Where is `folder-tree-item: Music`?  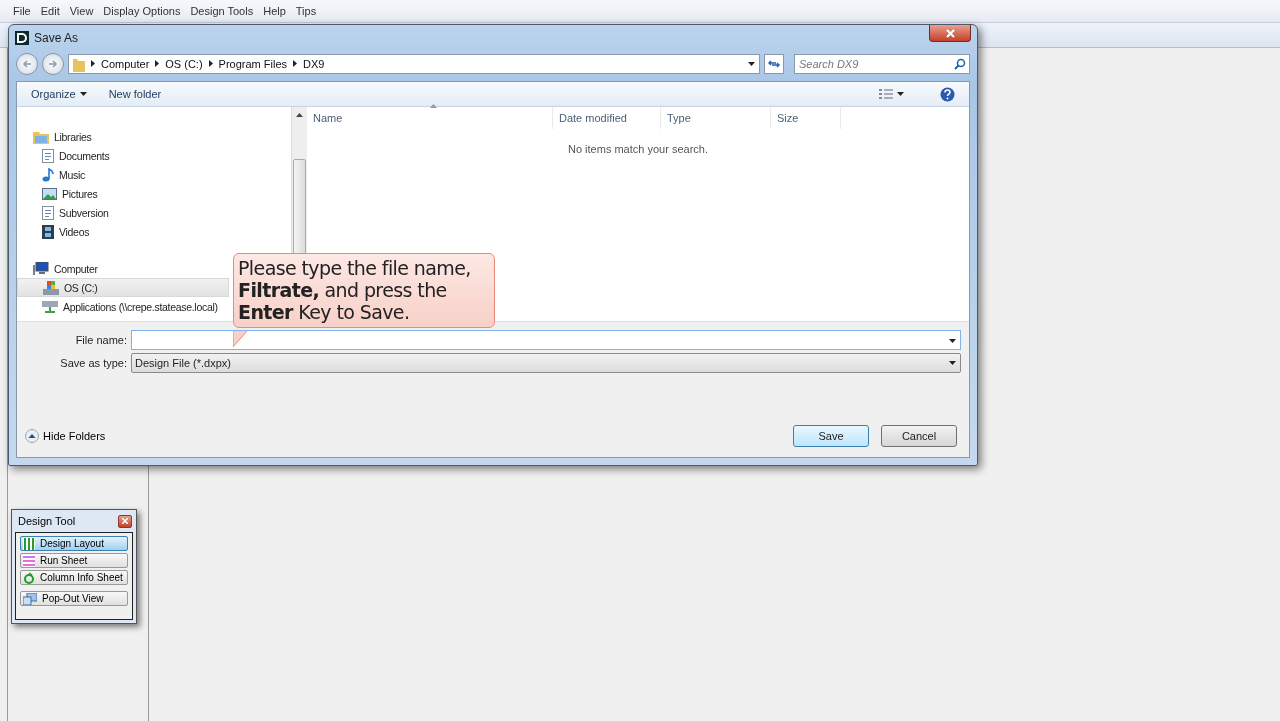 folder-tree-item: Music is located at coordinates (51, 174).